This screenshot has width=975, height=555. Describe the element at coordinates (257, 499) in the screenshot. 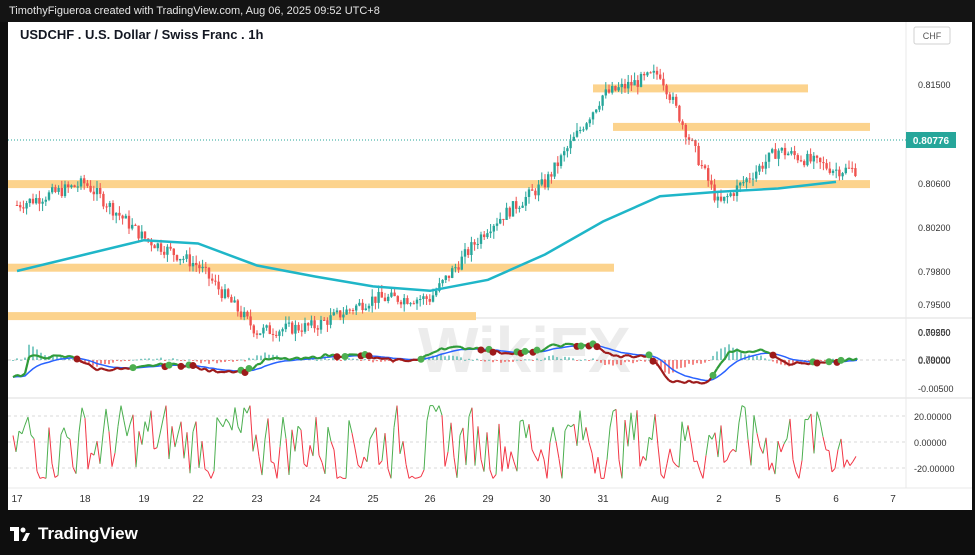

I see `time-tick-label: 23` at that location.